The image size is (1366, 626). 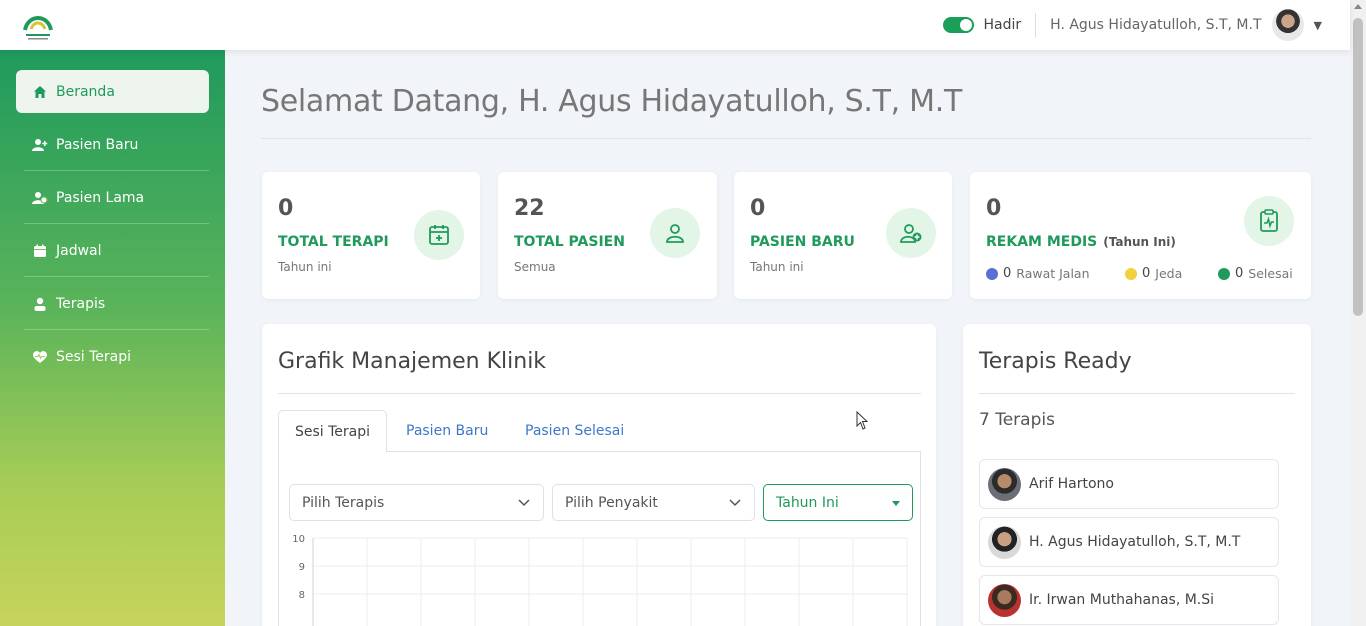 What do you see at coordinates (569, 242) in the screenshot?
I see `stat-title: TOTAL PASIEN` at bounding box center [569, 242].